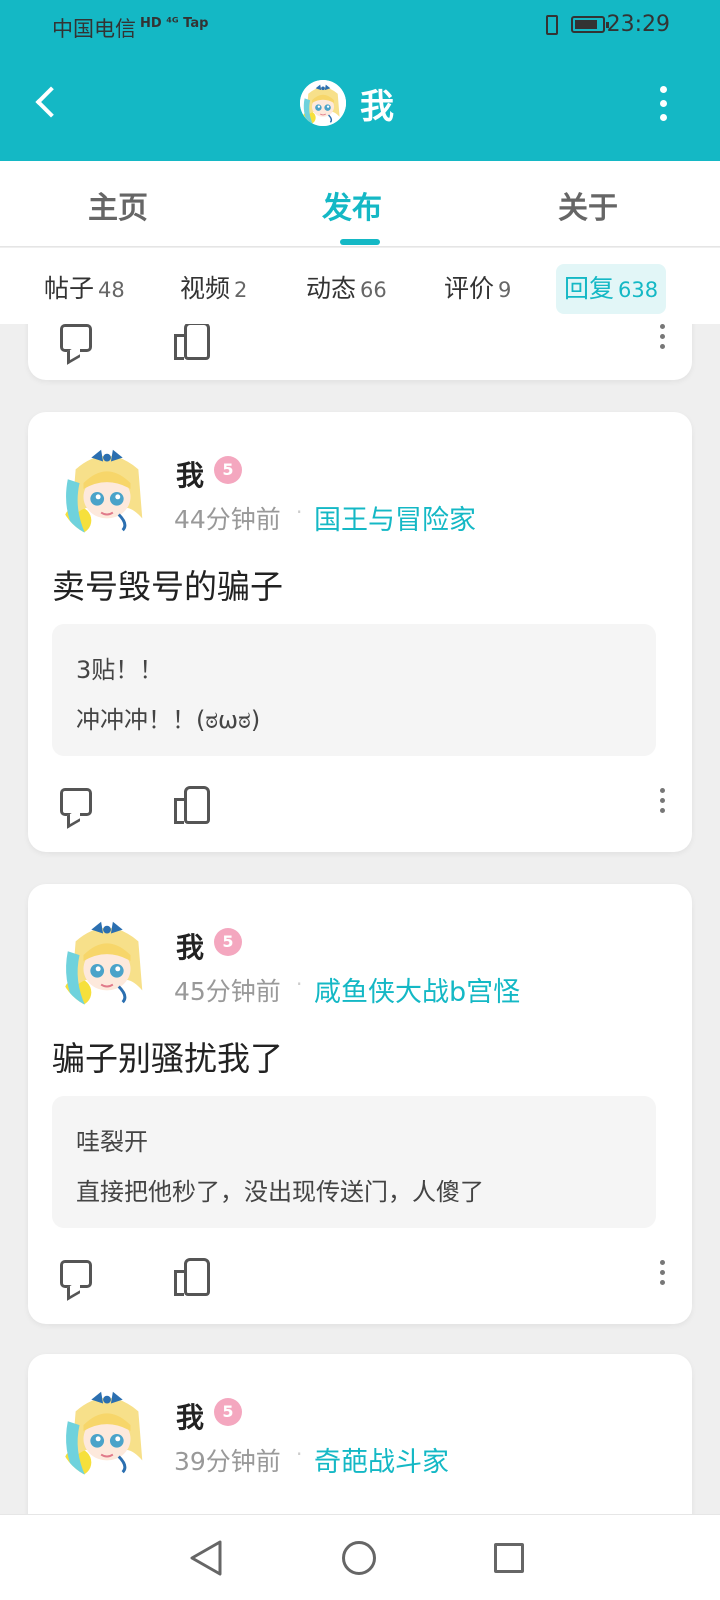  I want to click on quote-line: 冲冲冲！！(ಠωಠ), so click(168, 720).